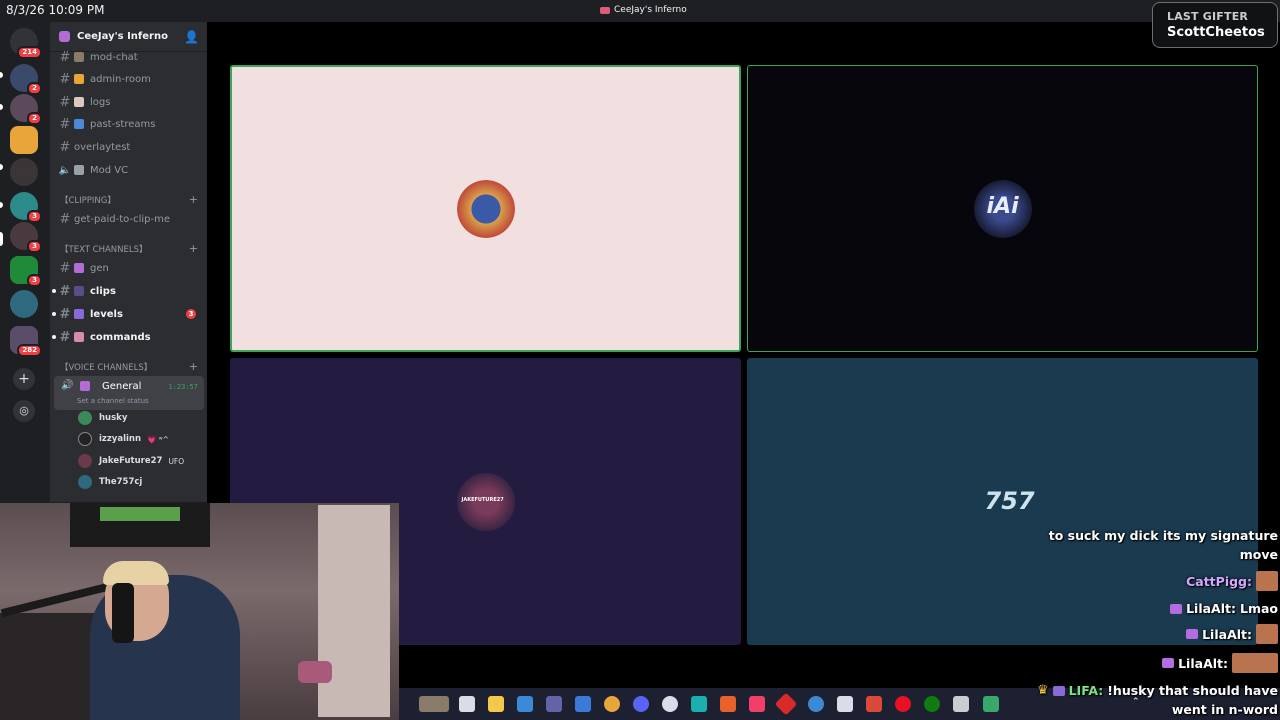 Image resolution: width=1280 pixels, height=720 pixels. I want to click on channel-gen: # gen, so click(129, 268).